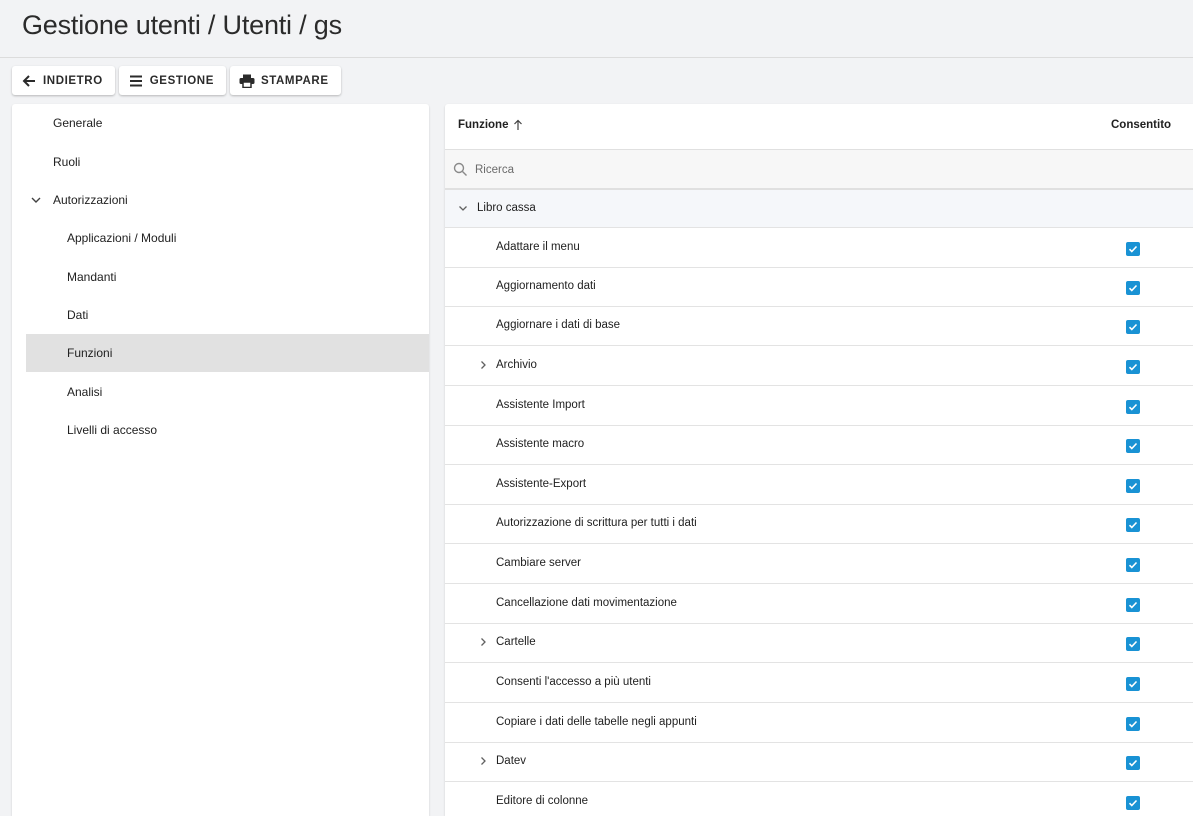 The height and width of the screenshot is (816, 1193). I want to click on sidebar-item-label: Funzioni, so click(90, 353).